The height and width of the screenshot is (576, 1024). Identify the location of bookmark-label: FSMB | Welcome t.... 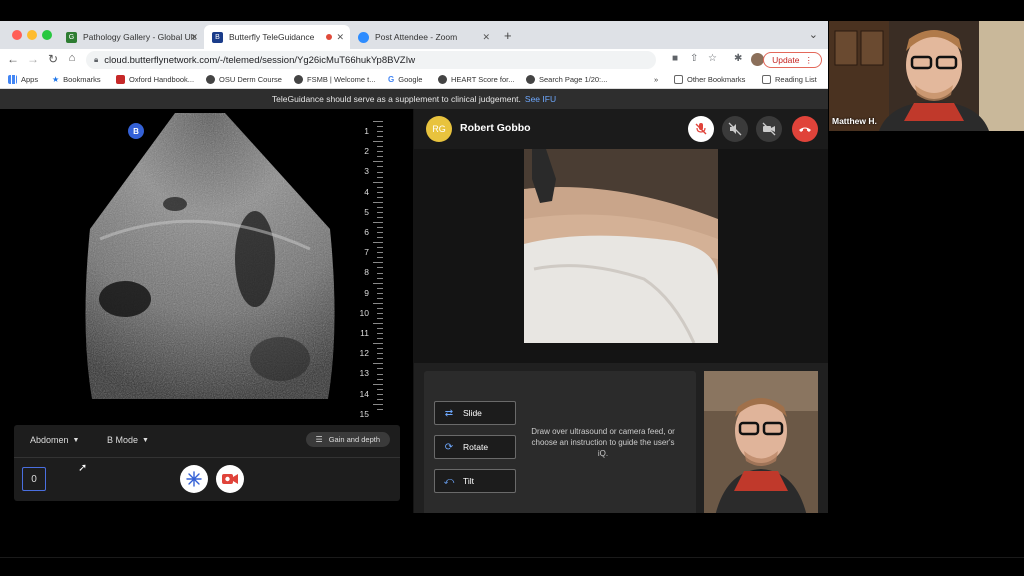
(341, 79).